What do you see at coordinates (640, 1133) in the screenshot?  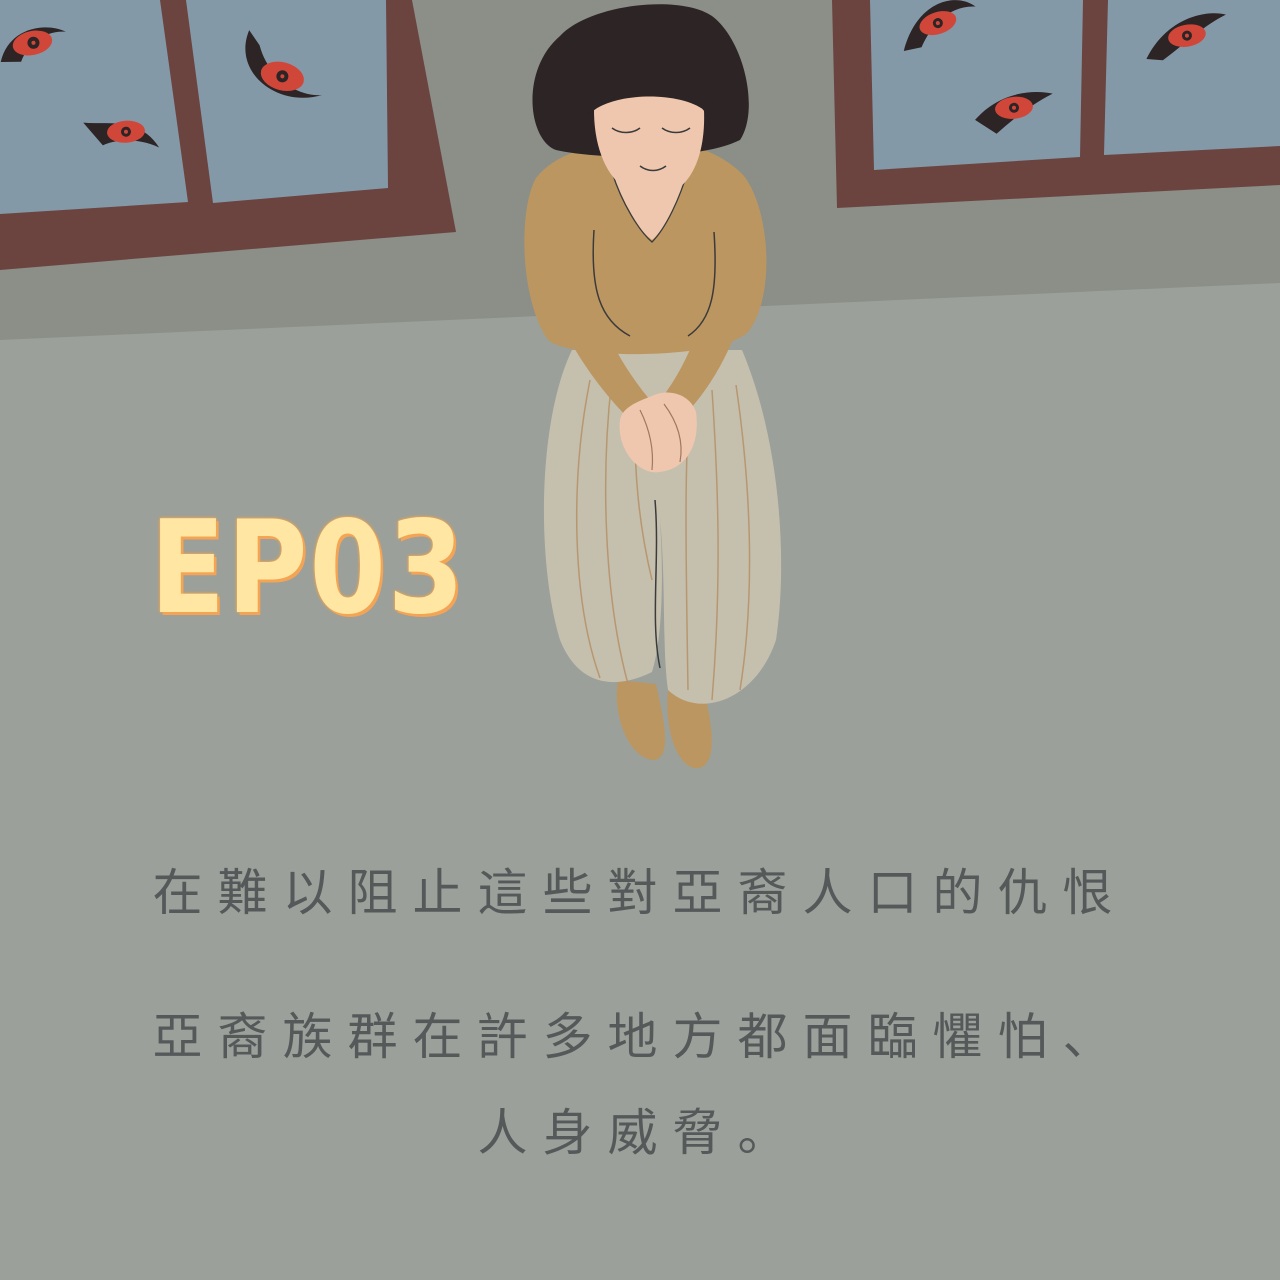 I see `caption-line-3: 人身威脅。` at bounding box center [640, 1133].